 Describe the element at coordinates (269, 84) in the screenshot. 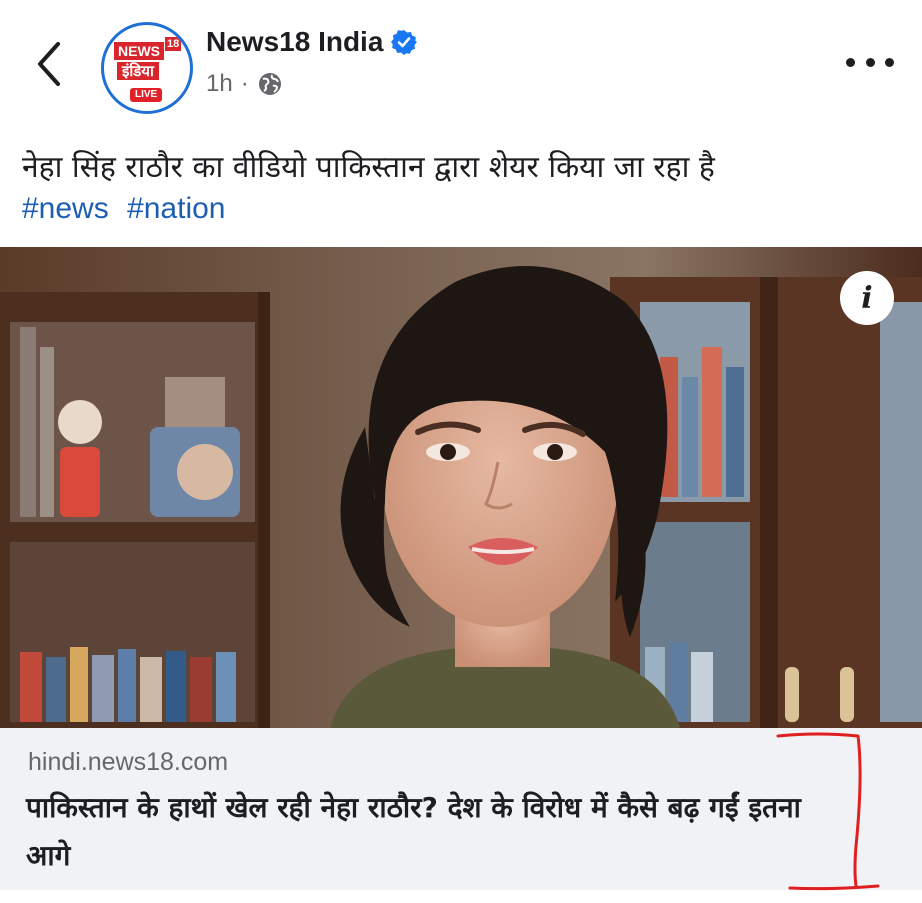

I see `globe-icon` at that location.